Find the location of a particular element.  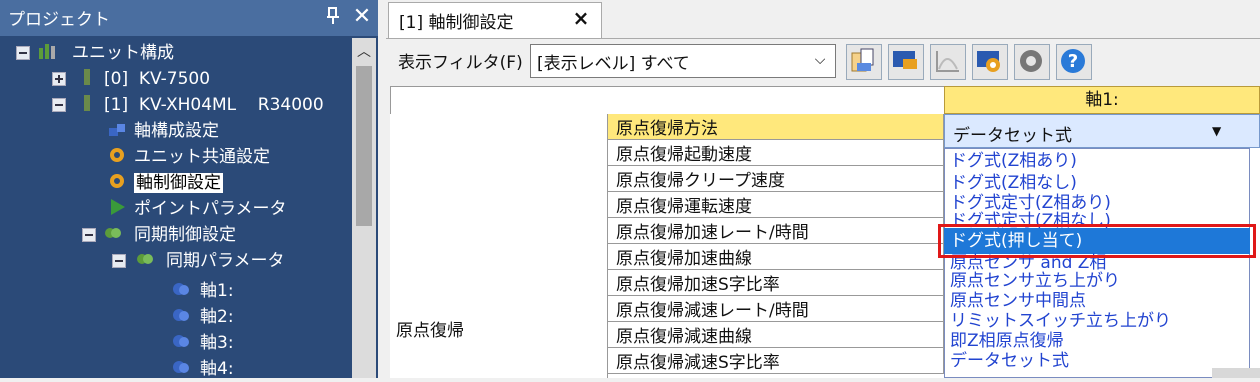

dropdown-arrow-icon: ▼ is located at coordinates (1221, 133).